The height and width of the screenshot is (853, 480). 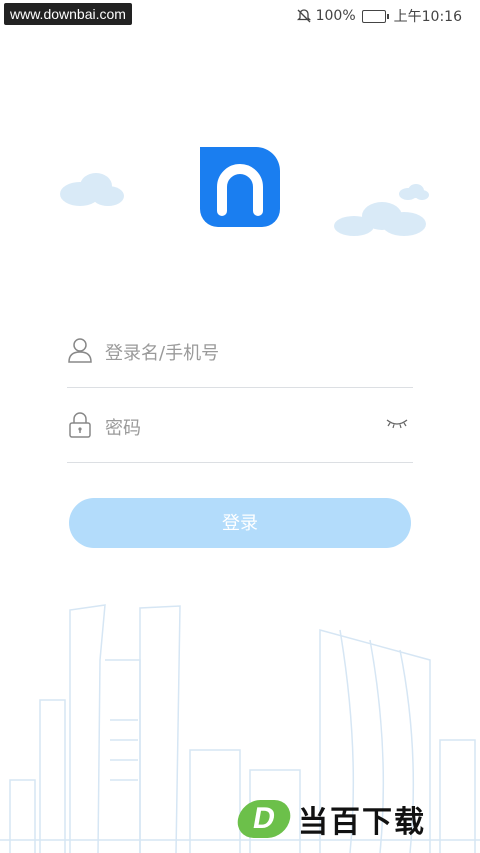 I want to click on password-field: 密码, so click(x=240, y=426).